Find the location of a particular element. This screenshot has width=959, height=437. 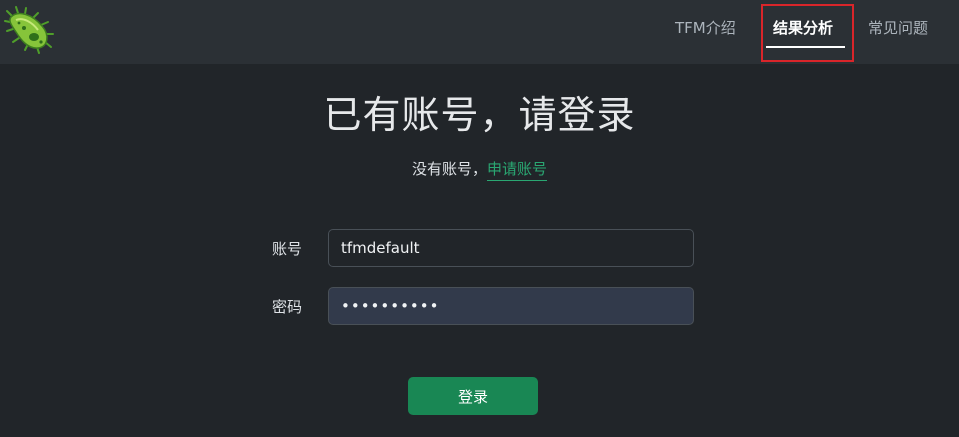

bacterium-logo-icon is located at coordinates (30, 29).